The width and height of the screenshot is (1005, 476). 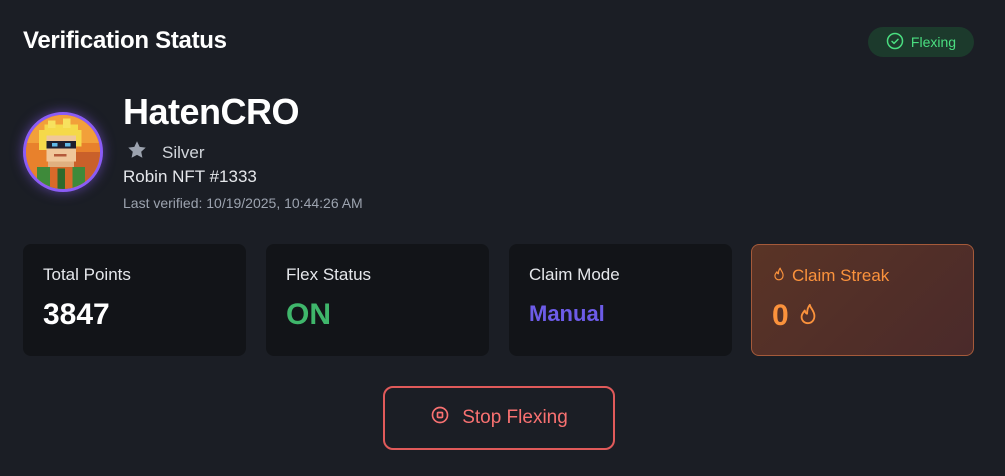 I want to click on avatar, so click(x=63, y=152).